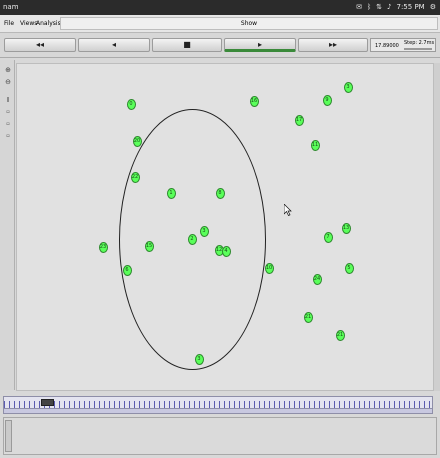 This screenshot has width=440, height=458. What do you see at coordinates (8, 124) in the screenshot?
I see `select-icon: ▫` at bounding box center [8, 124].